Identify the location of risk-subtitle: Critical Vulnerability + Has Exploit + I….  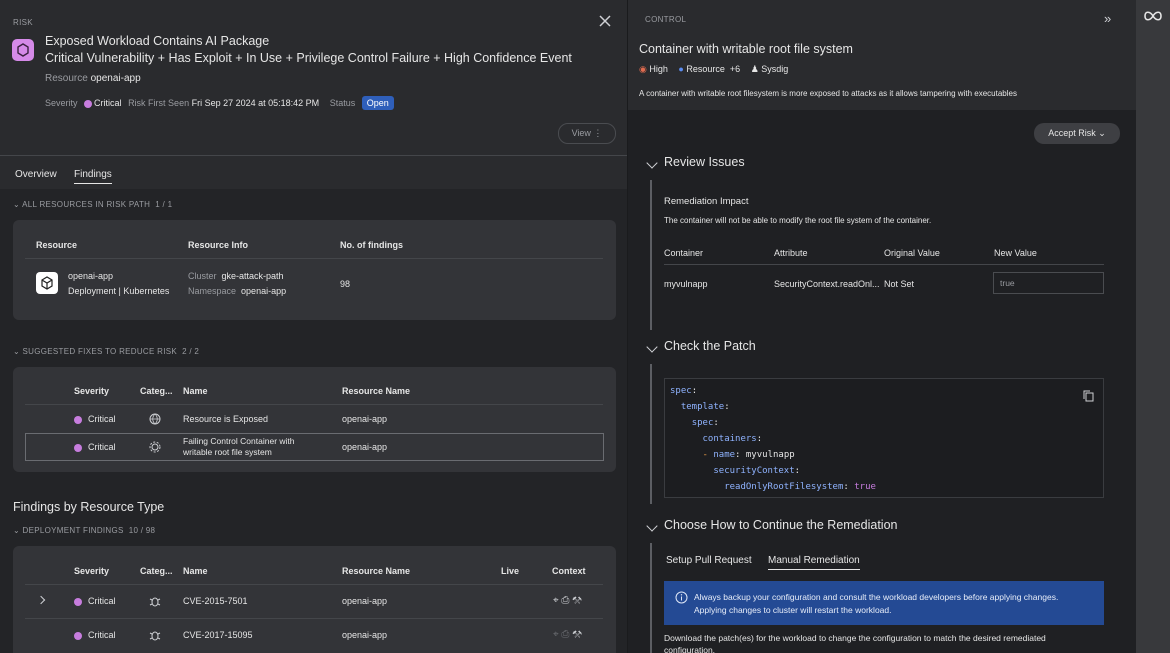
(308, 58).